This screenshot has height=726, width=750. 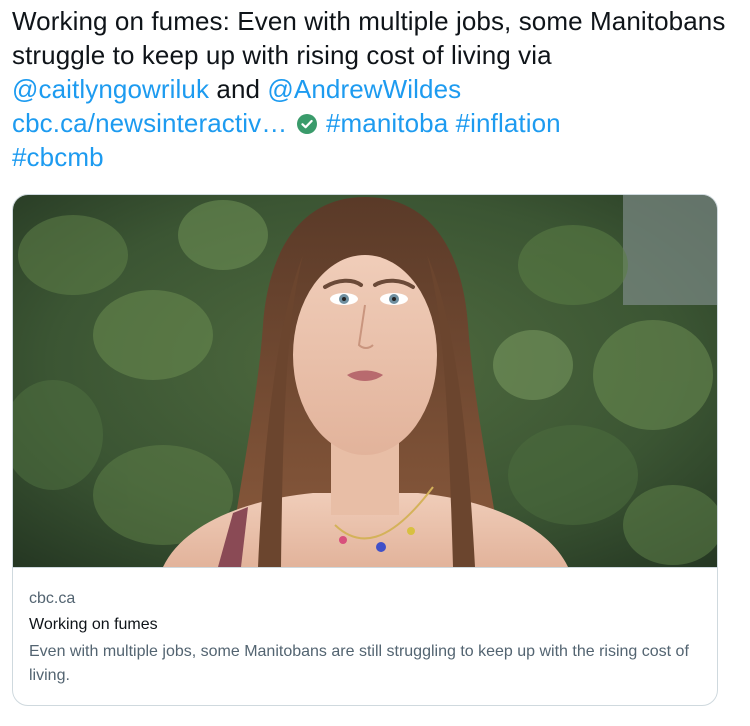 What do you see at coordinates (306, 124) in the screenshot?
I see `verified-check-icon` at bounding box center [306, 124].